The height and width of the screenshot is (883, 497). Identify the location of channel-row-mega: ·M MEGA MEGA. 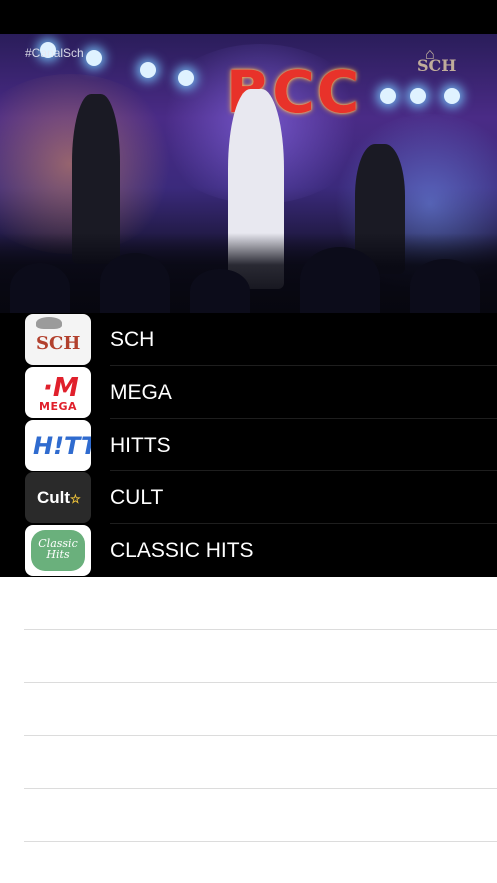
(248, 392).